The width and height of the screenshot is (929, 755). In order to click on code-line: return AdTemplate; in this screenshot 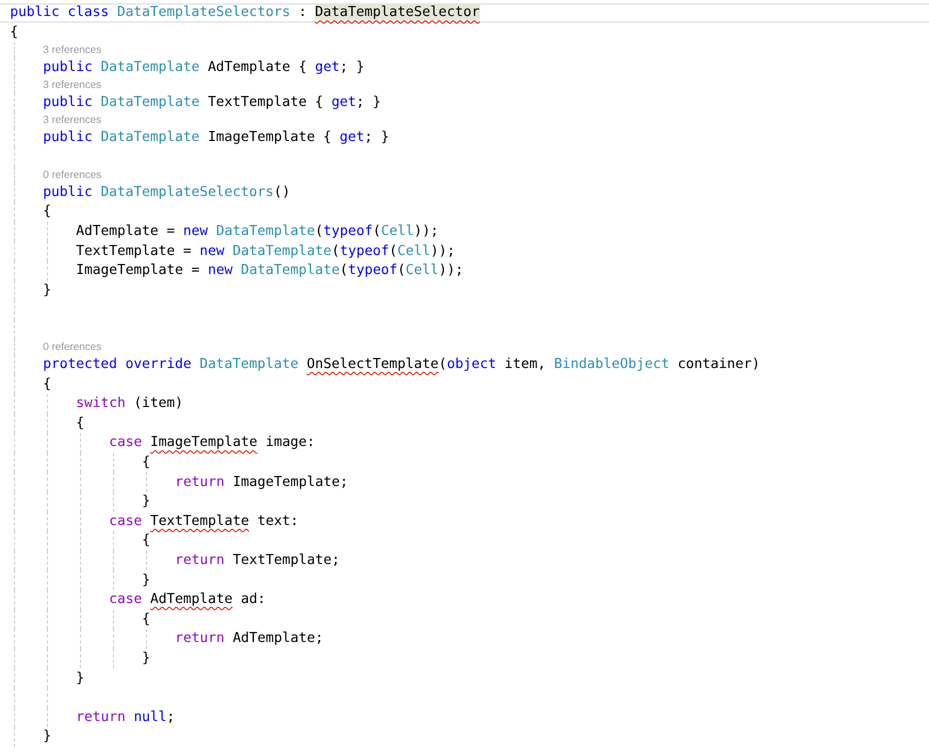, I will do `click(249, 638)`.